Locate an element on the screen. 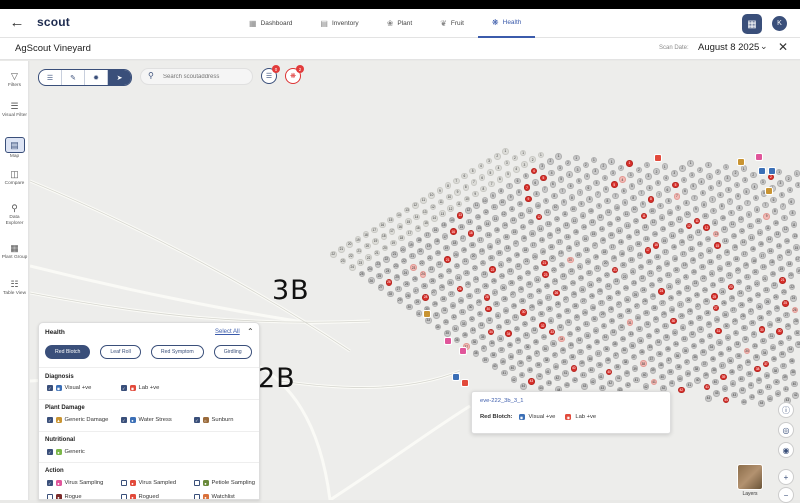 This screenshot has height=503, width=800. vine-dot: 18 is located at coordinates (604, 252).